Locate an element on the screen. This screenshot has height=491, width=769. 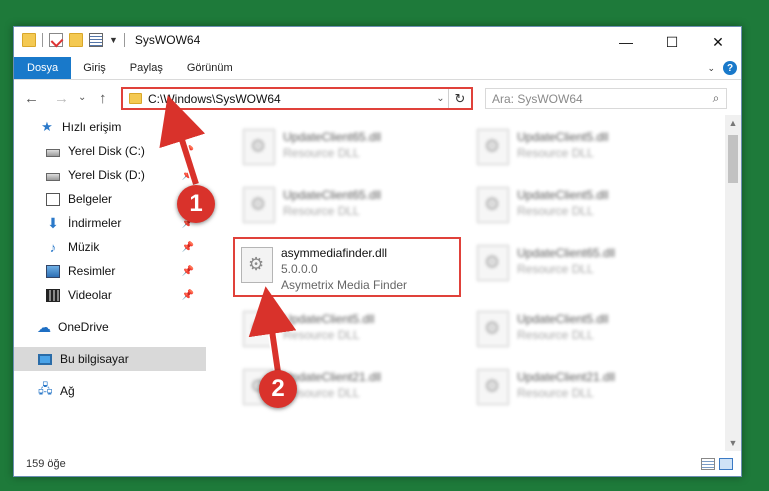
callout-badge-1: 1 is located at coordinates (196, 204).